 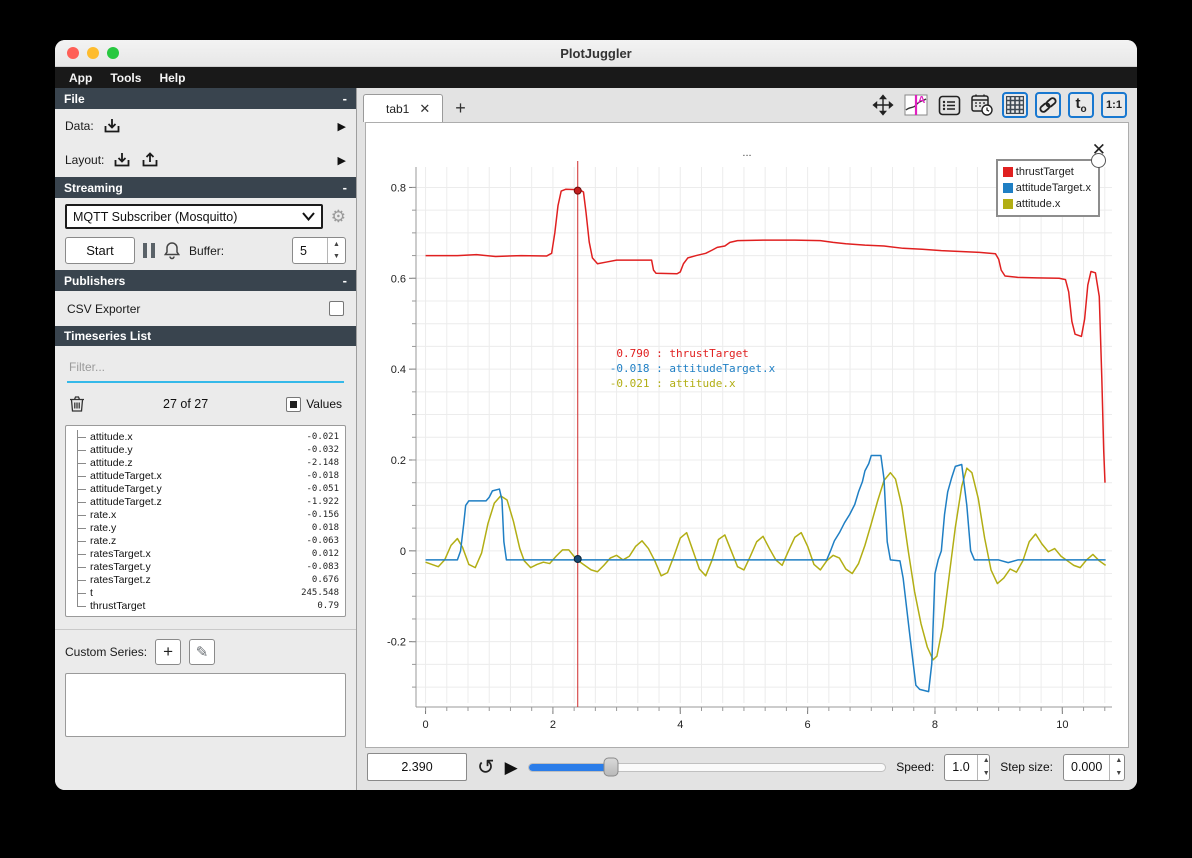 I want to click on tab-tab1: tab1 ✕, so click(x=403, y=108).